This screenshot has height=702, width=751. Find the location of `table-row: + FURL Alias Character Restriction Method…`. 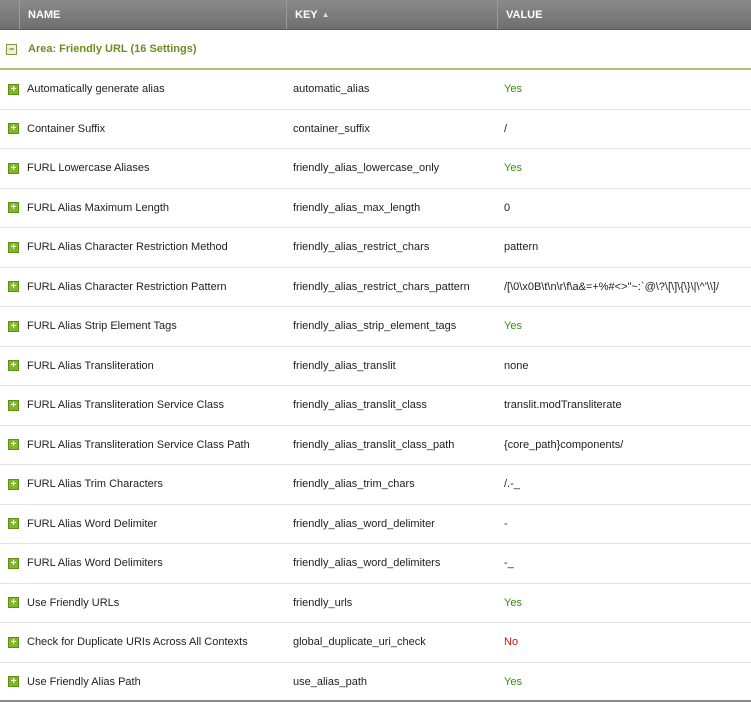

table-row: + FURL Alias Character Restriction Method… is located at coordinates (375, 248).